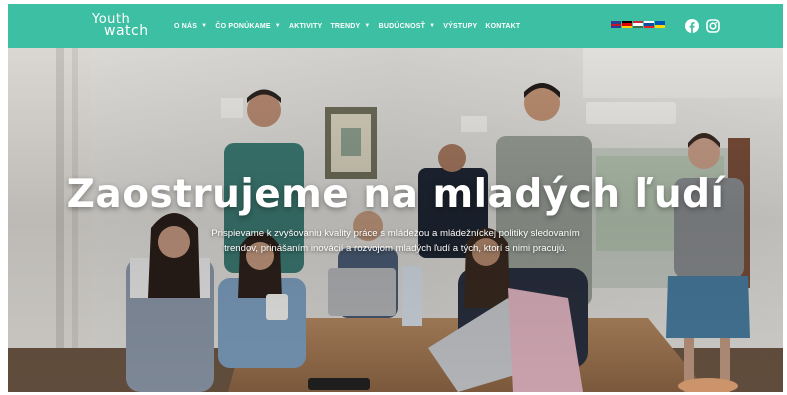 The image size is (787, 395). I want to click on flag-sk-icon, so click(649, 24).